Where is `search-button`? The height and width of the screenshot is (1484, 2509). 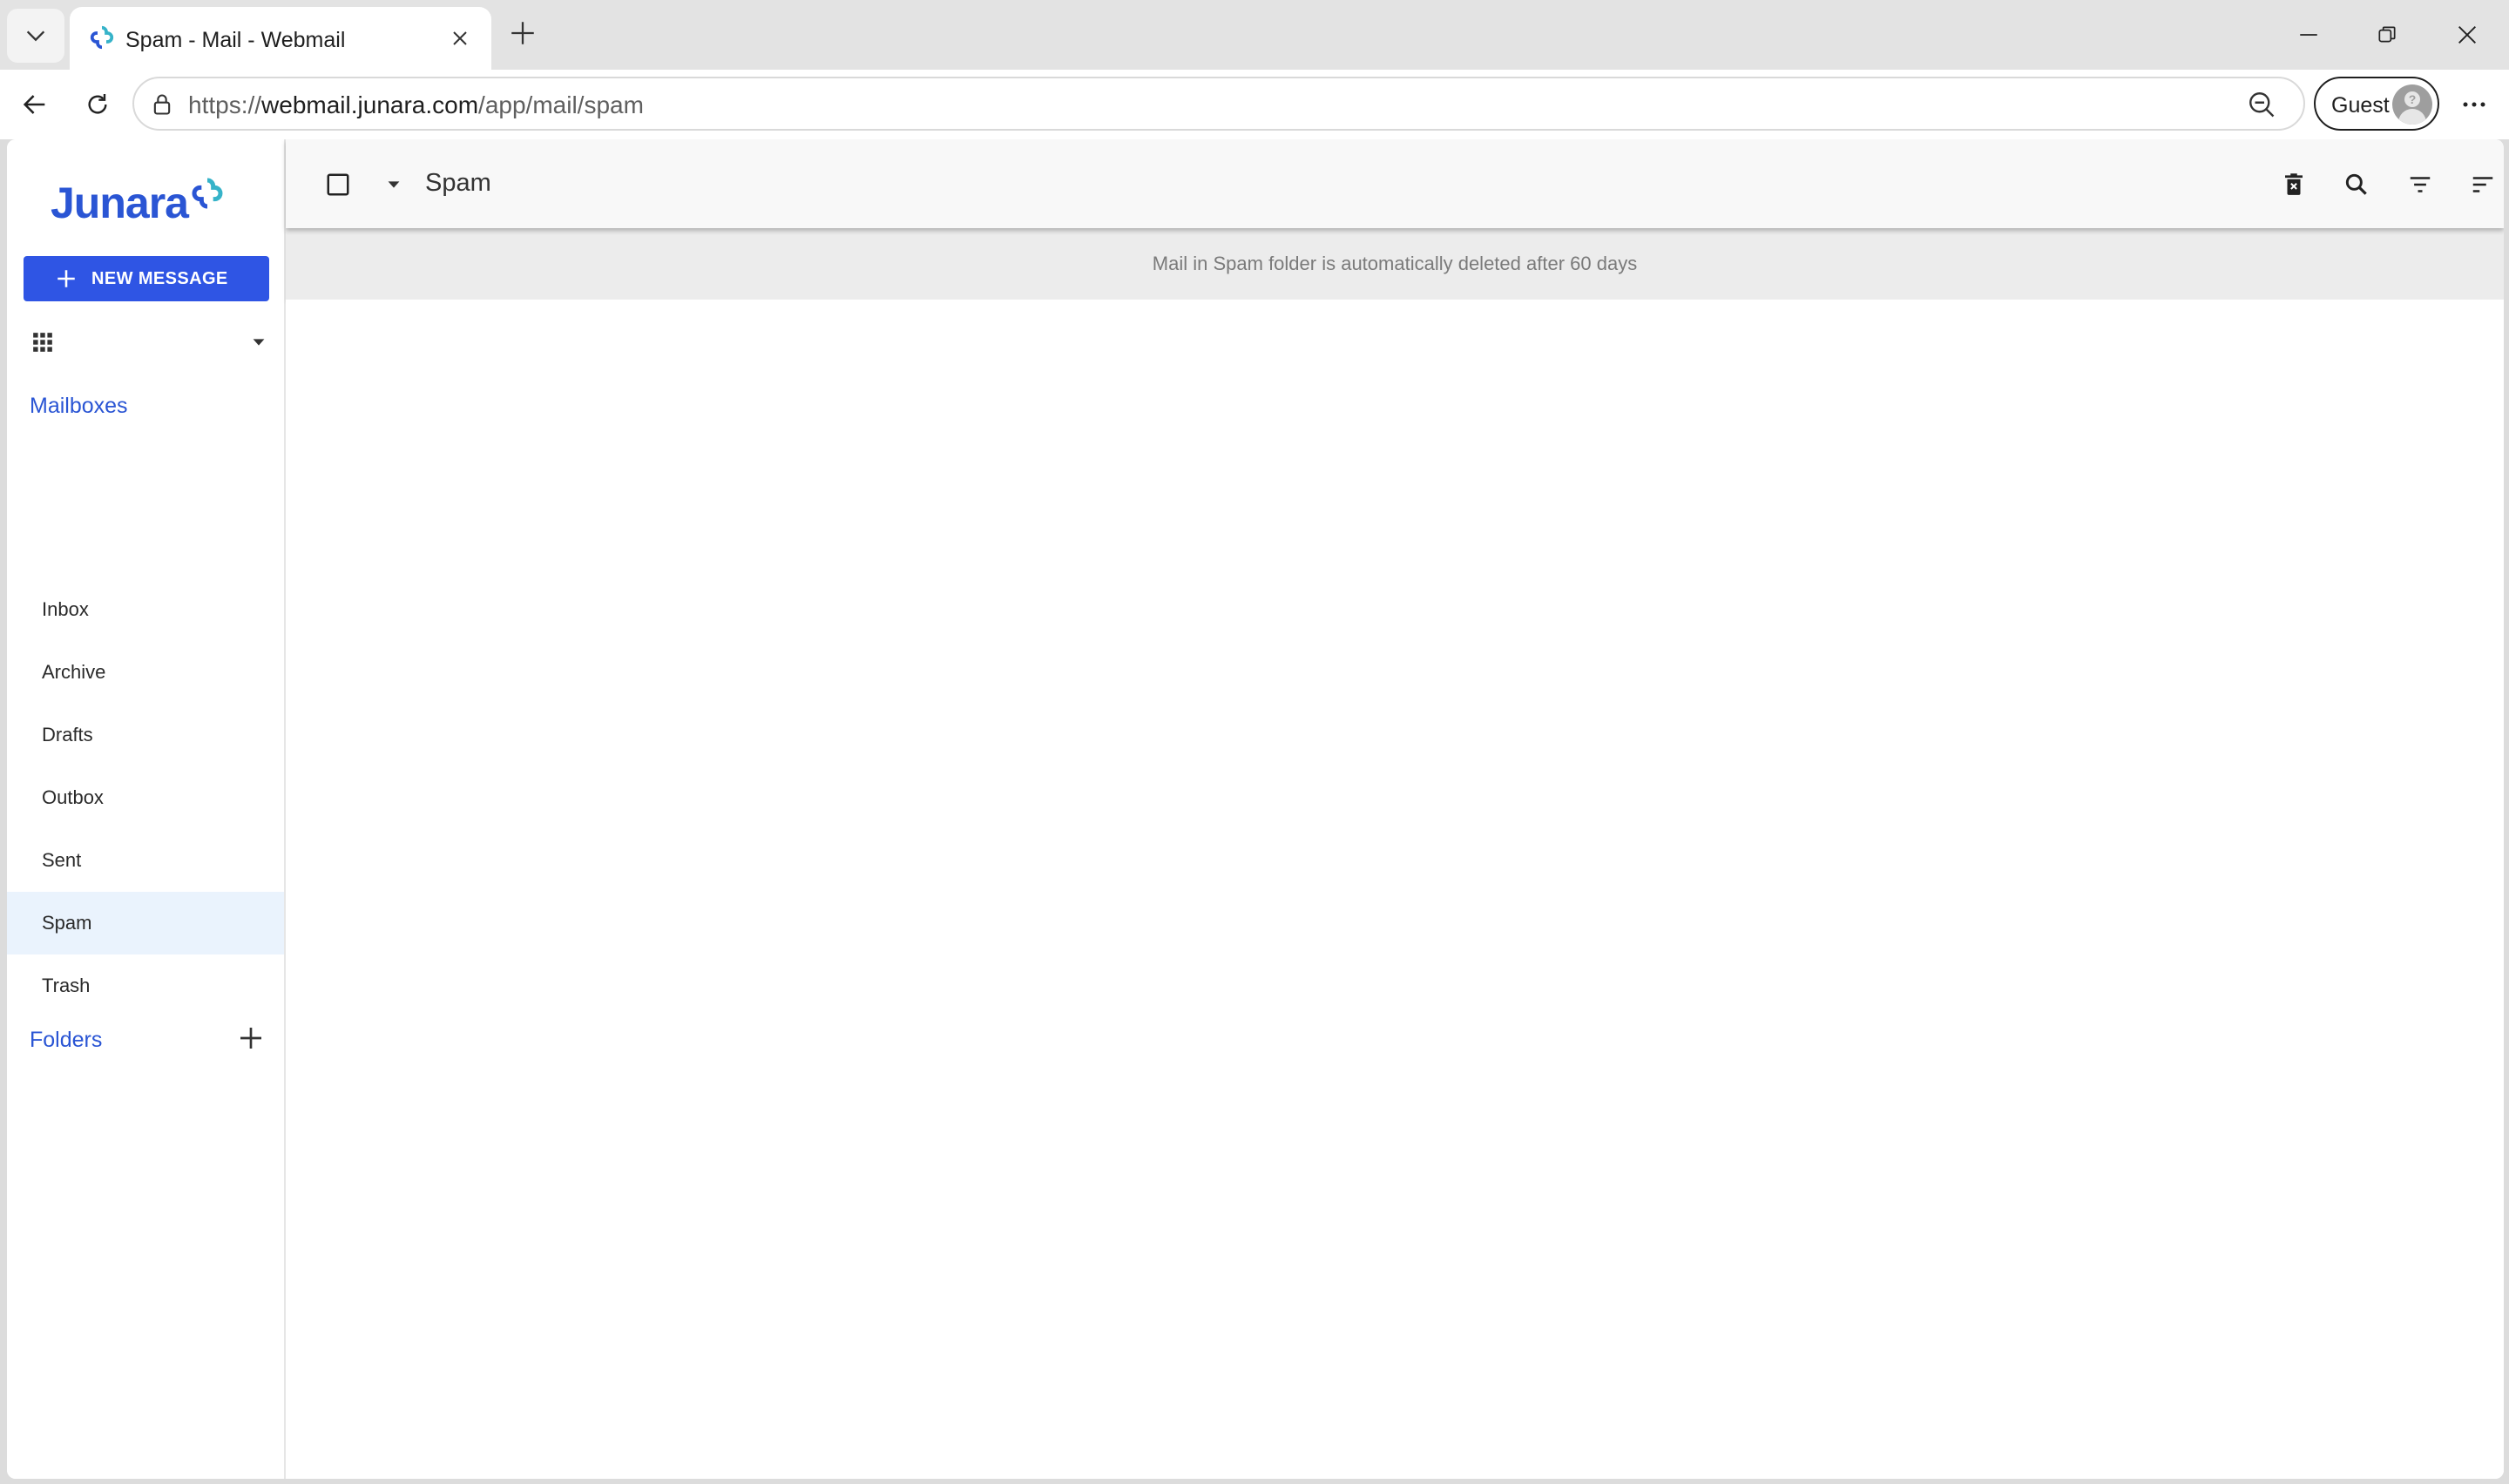
search-button is located at coordinates (2356, 185).